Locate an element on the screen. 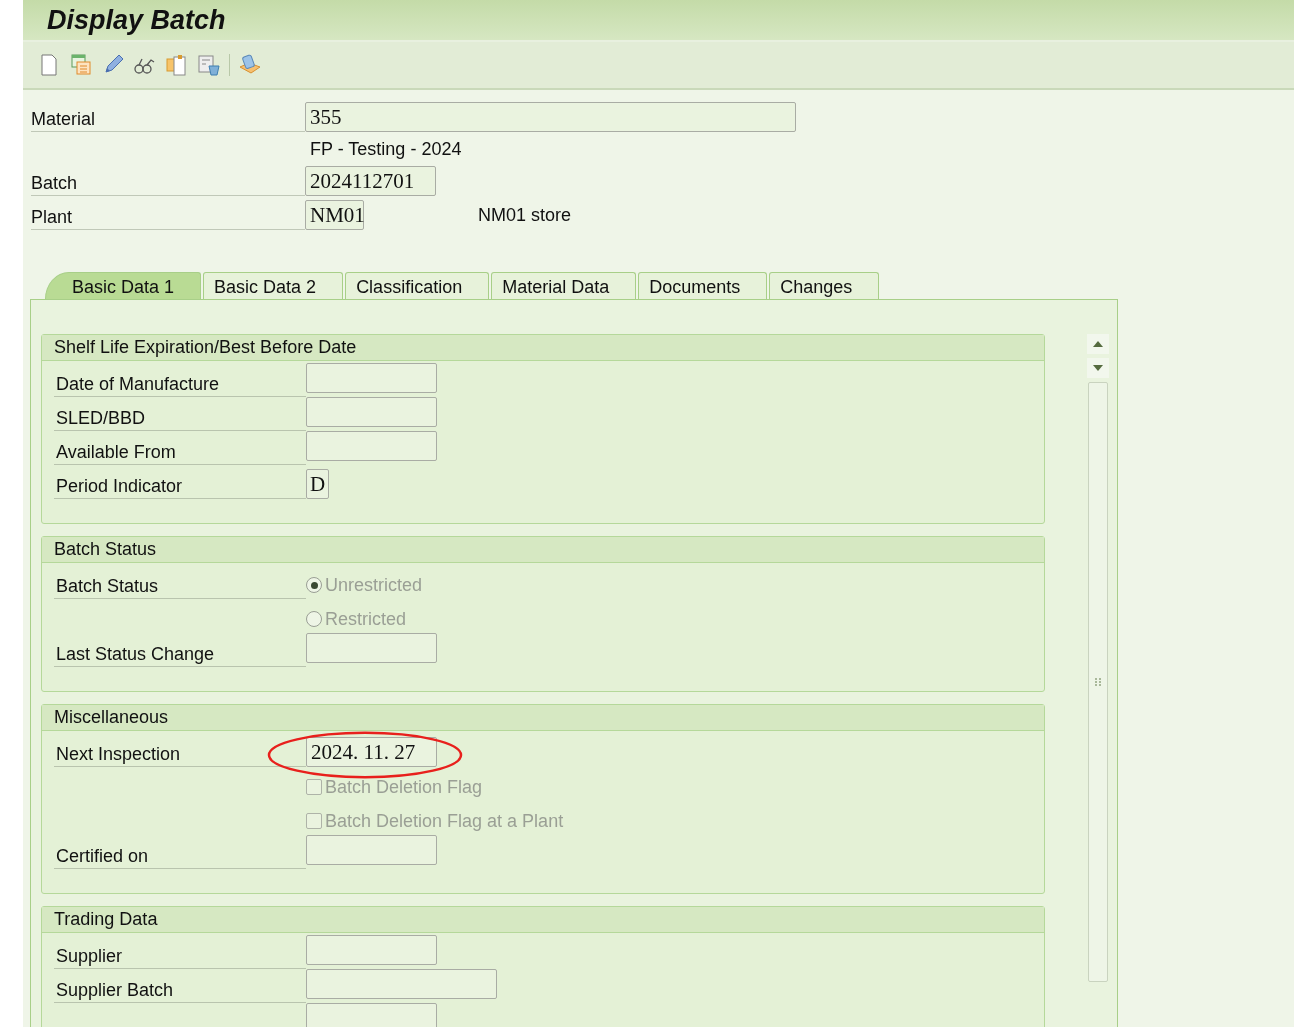  field-label: Batch is located at coordinates (168, 184).